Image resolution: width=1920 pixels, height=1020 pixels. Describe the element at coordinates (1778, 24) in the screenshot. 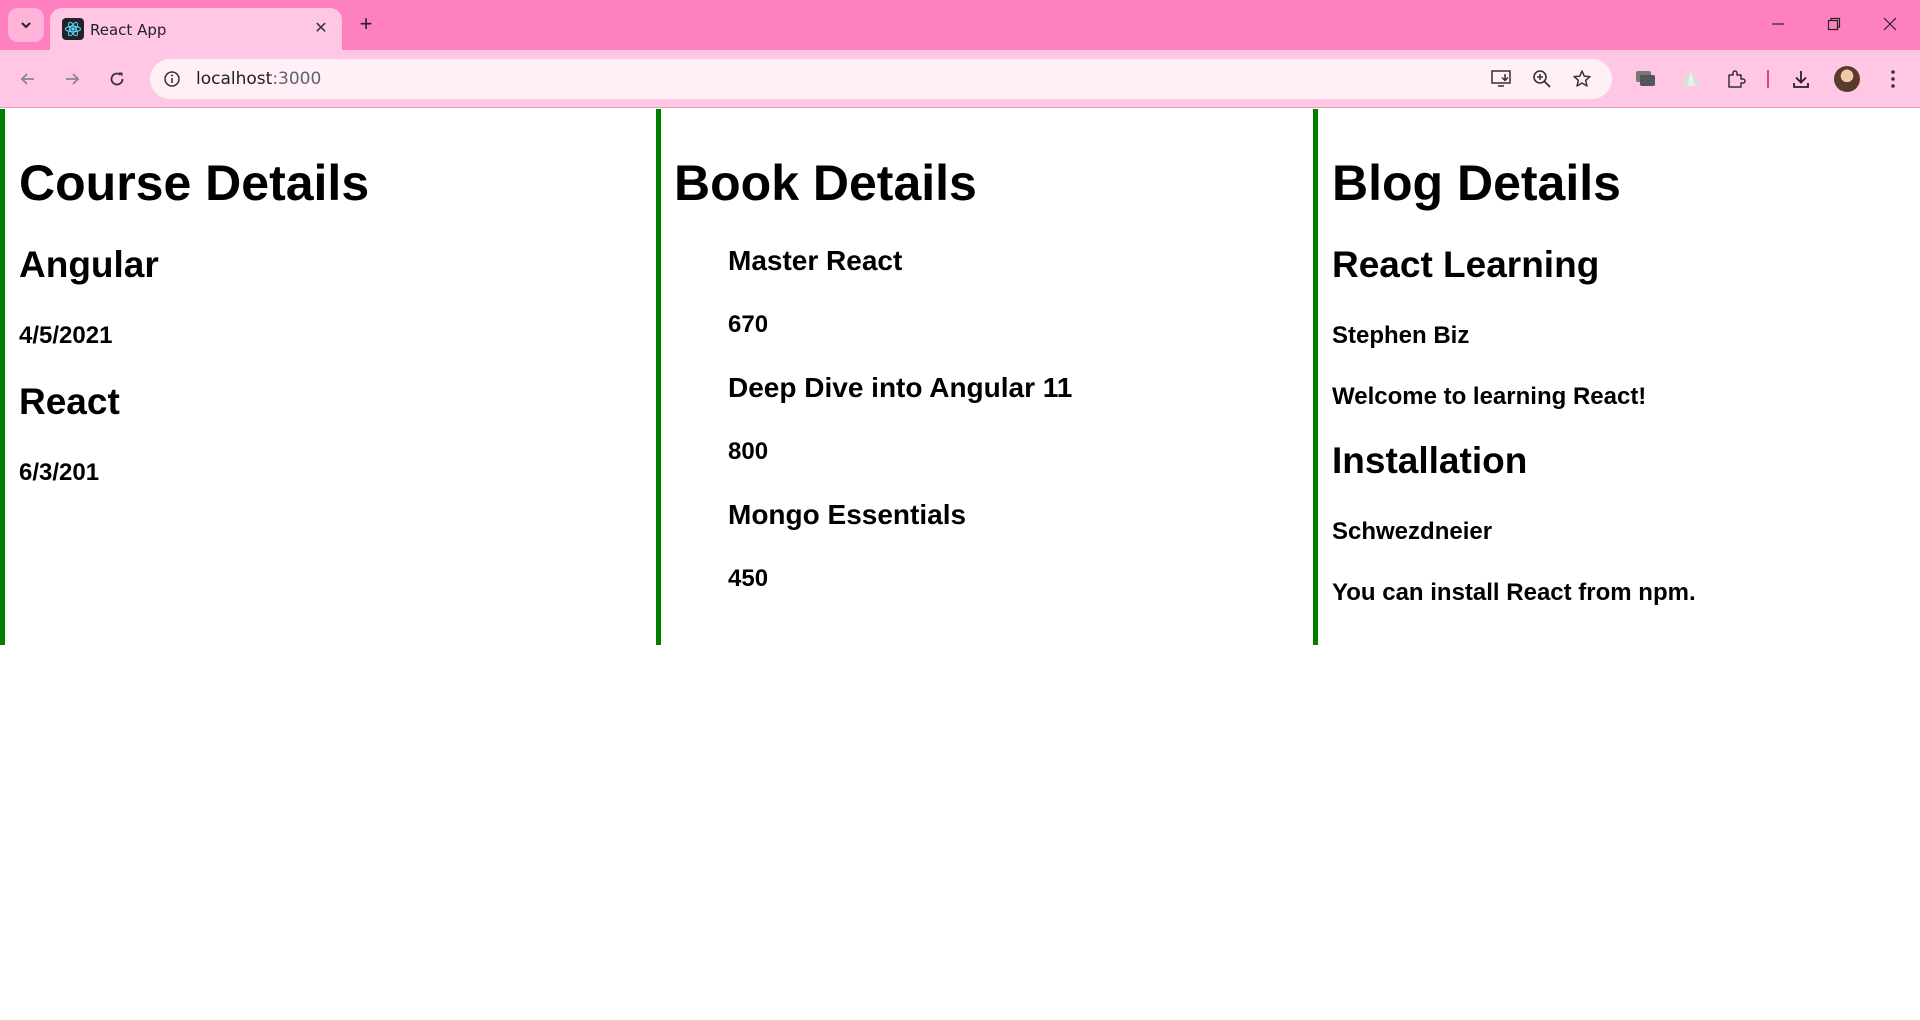

I see `minimize-icon` at that location.